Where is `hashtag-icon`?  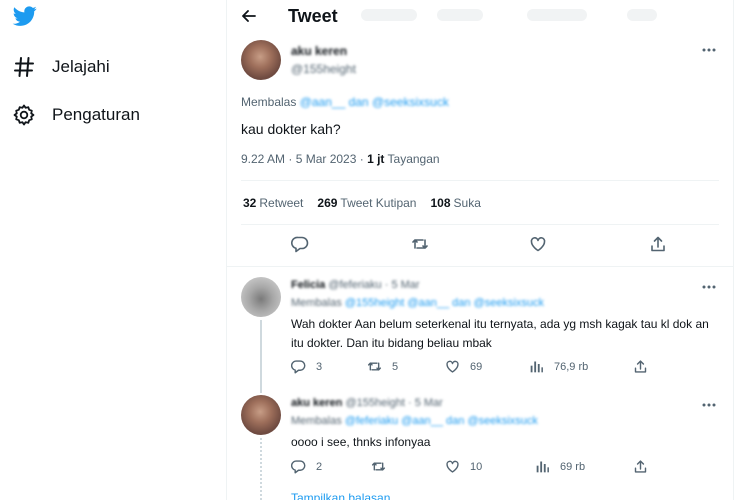 hashtag-icon is located at coordinates (24, 67).